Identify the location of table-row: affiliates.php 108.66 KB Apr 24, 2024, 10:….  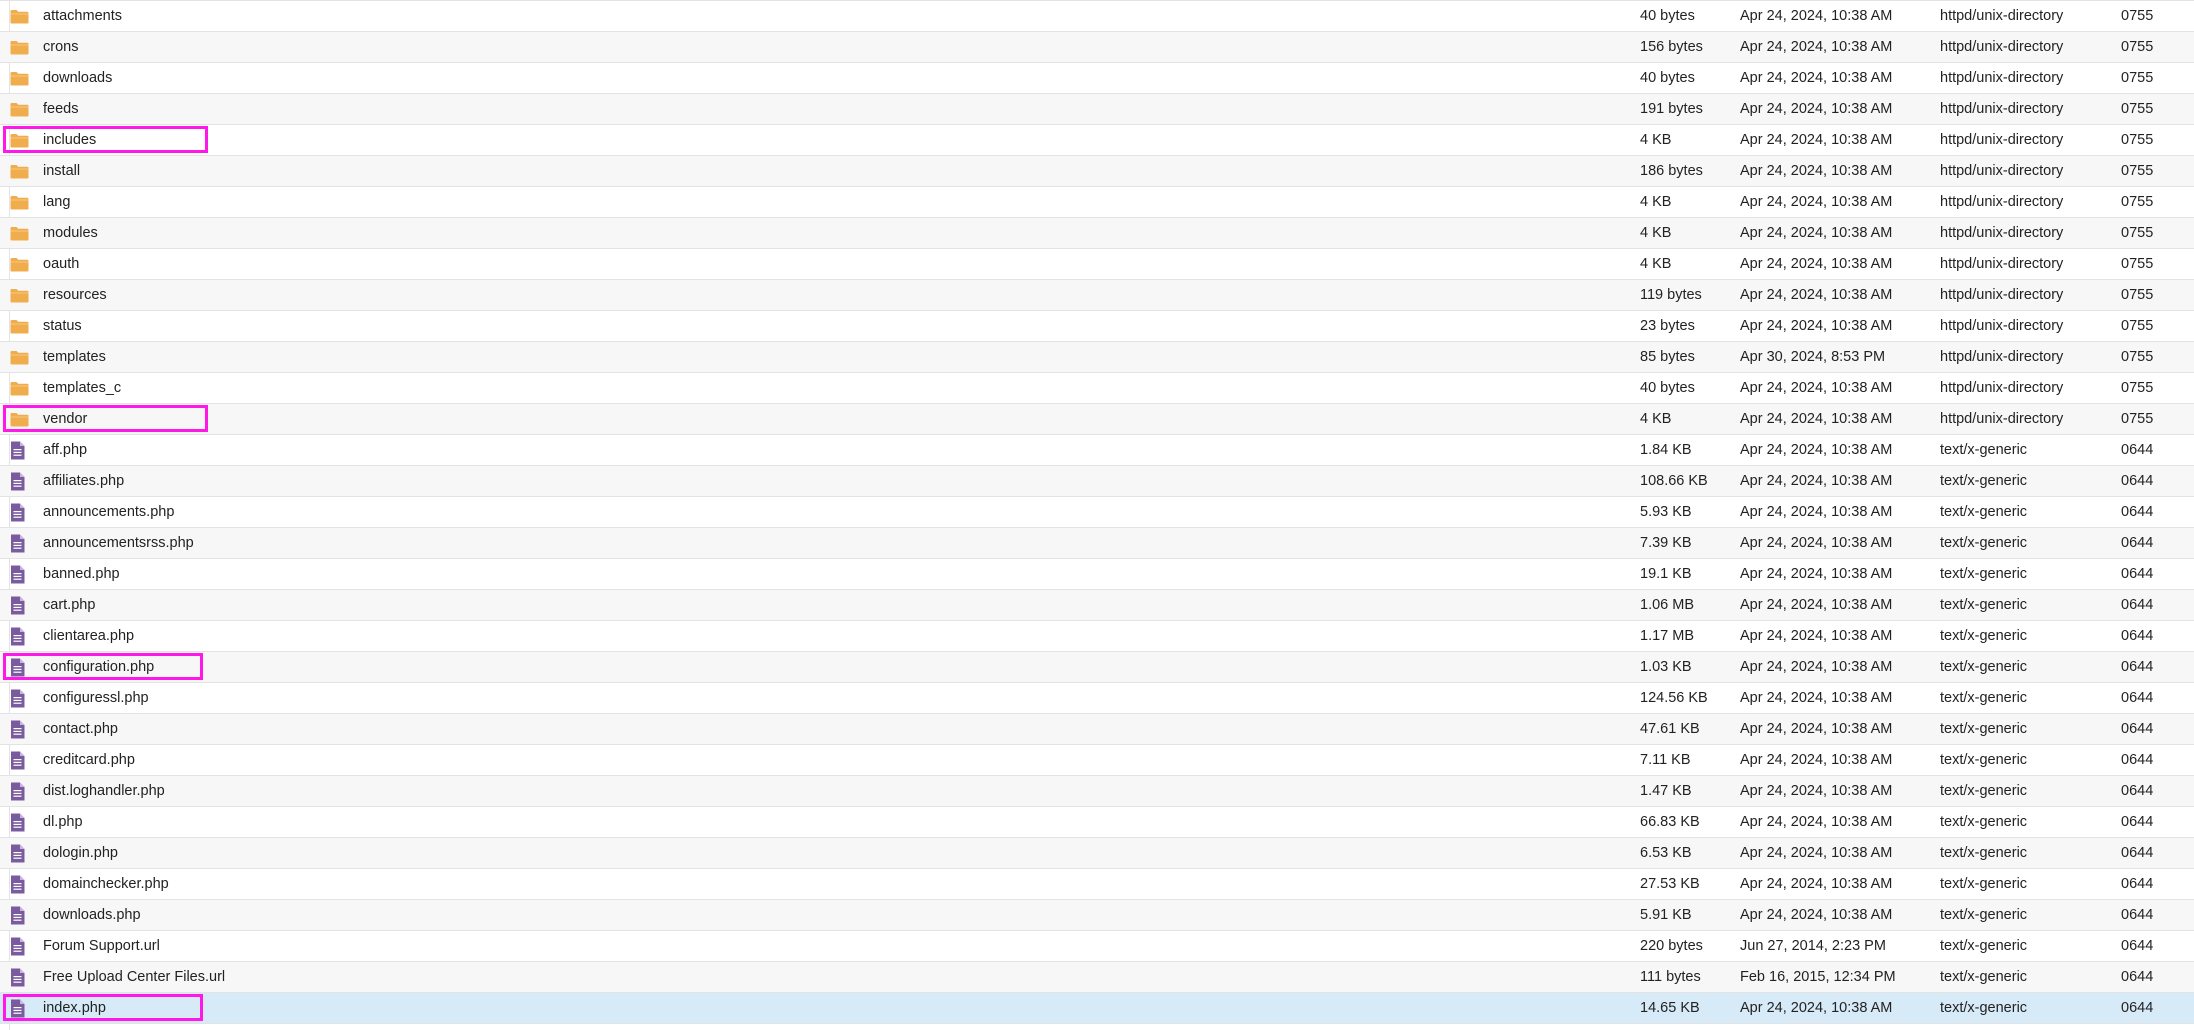
(1097, 481).